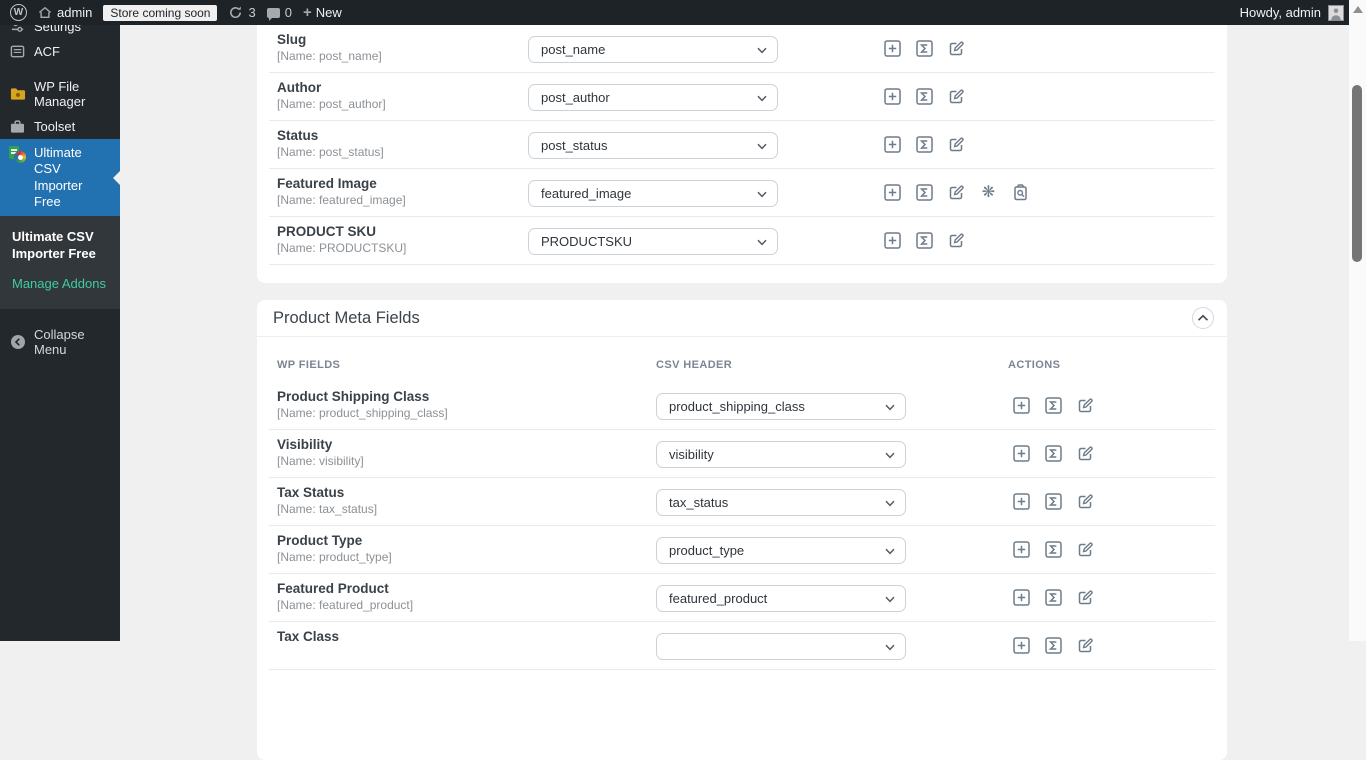  Describe the element at coordinates (653, 49) in the screenshot. I see `csv-header-select: post_name` at that location.